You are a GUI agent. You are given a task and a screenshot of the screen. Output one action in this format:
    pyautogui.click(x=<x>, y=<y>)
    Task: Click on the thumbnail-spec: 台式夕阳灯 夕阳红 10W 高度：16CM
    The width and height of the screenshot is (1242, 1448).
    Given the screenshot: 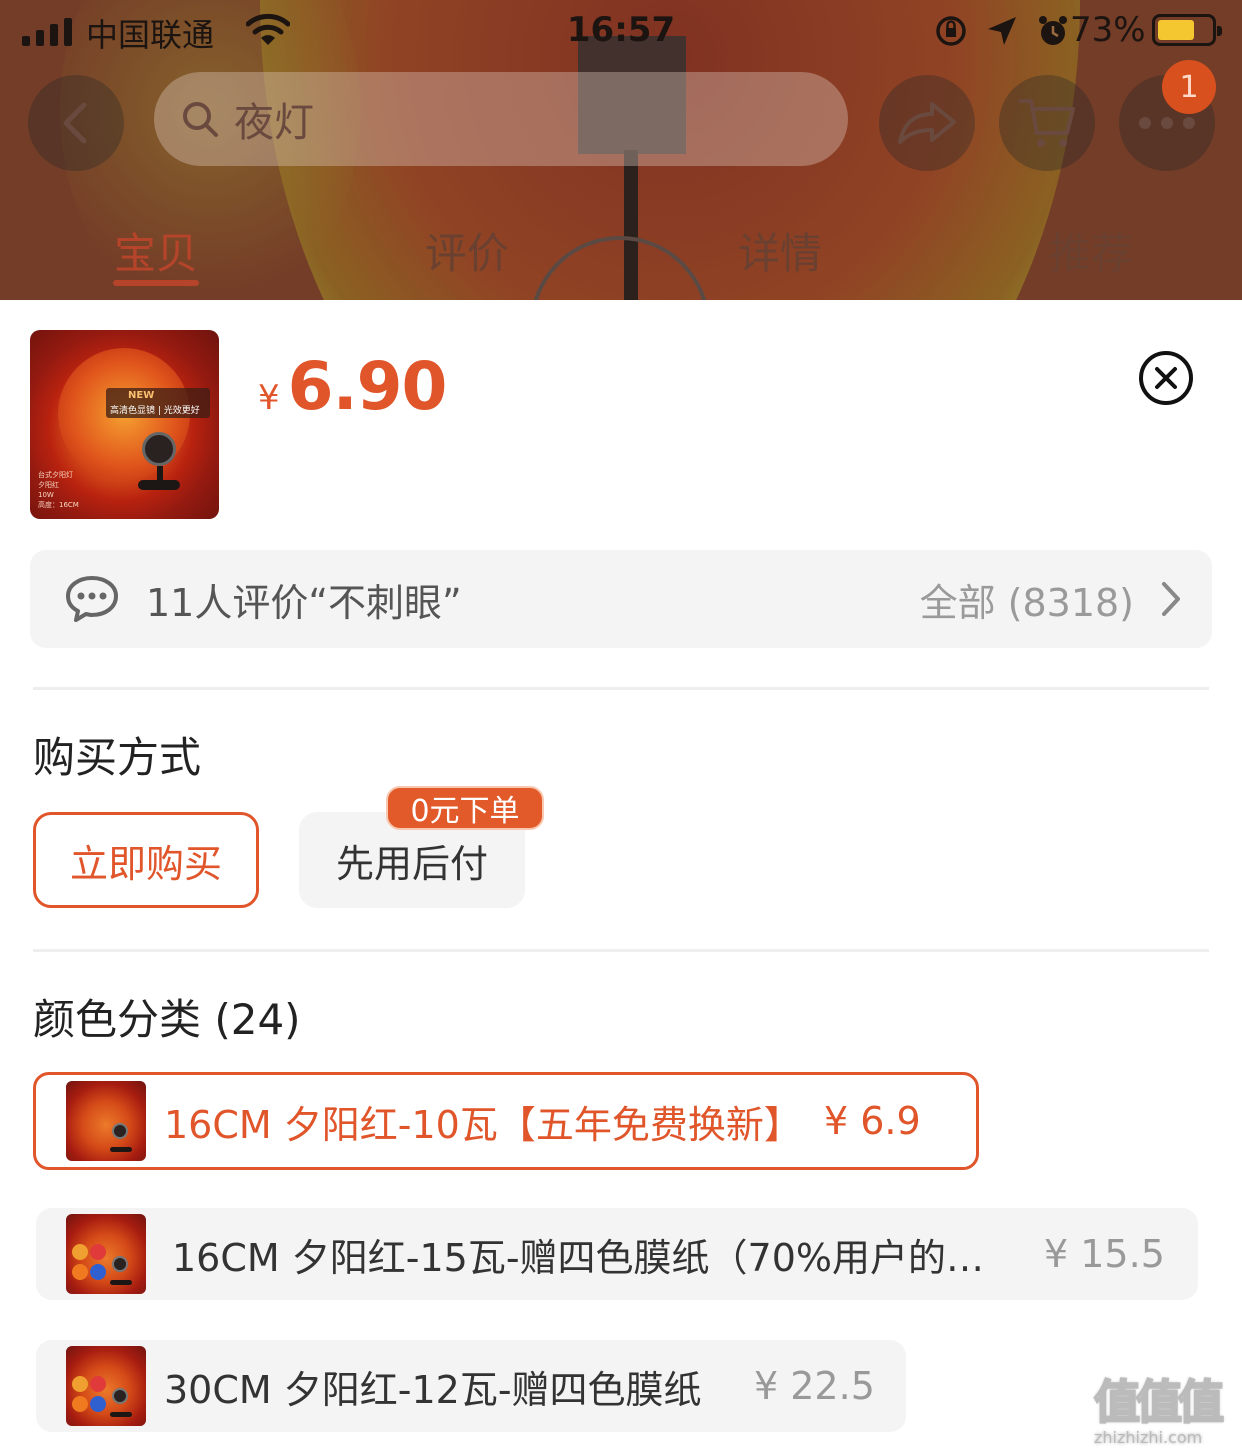 What is the action you would take?
    pyautogui.click(x=58, y=490)
    